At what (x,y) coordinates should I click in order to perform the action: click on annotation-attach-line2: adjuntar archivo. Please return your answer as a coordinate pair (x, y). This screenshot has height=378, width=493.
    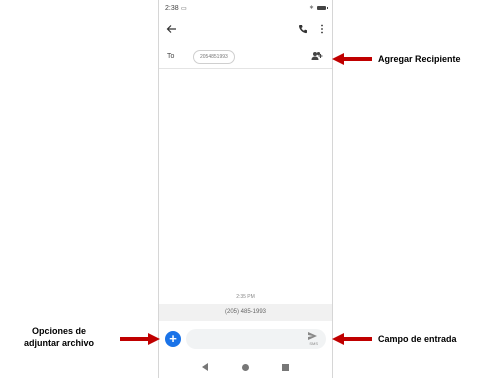
    Looking at the image, I should click on (59, 343).